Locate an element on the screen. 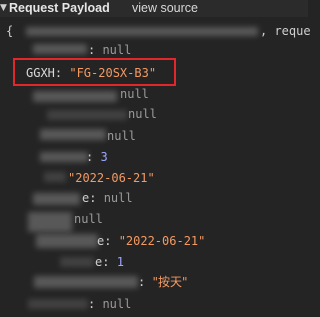 The image size is (320, 317). payload-root-suffix: , reque is located at coordinates (285, 31).